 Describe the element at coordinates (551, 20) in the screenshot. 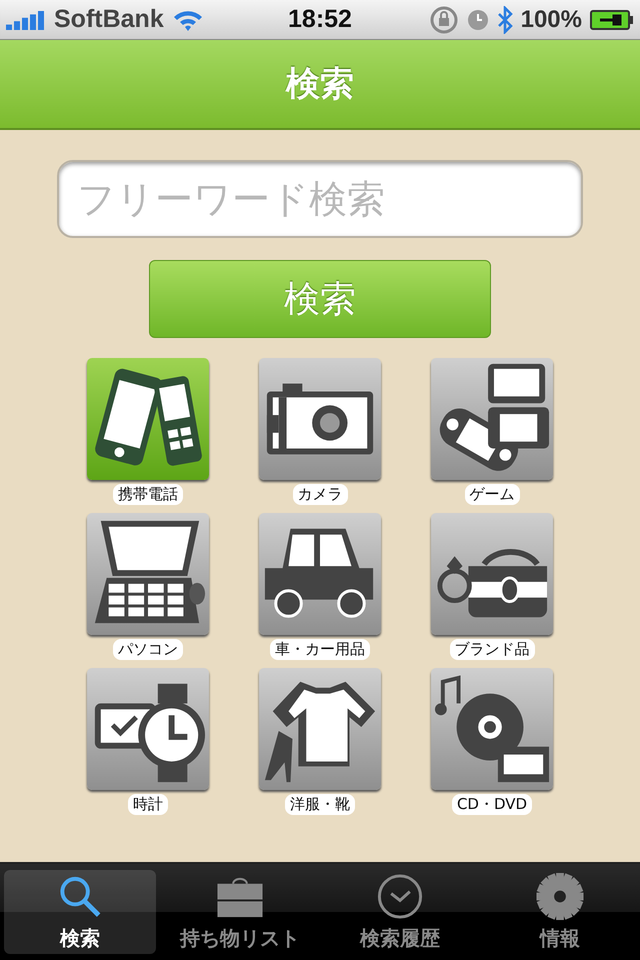

I see `battery-percent: 100%` at that location.